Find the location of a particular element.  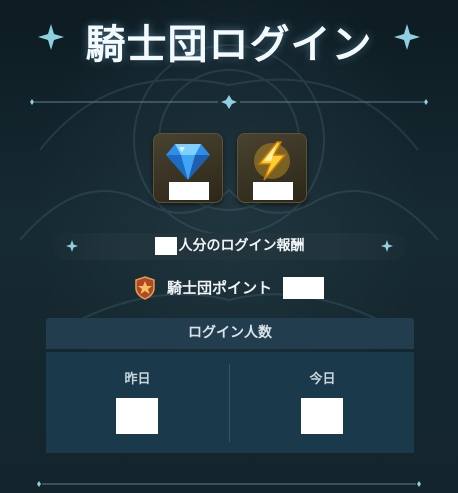

reward-item-lightning is located at coordinates (272, 168).